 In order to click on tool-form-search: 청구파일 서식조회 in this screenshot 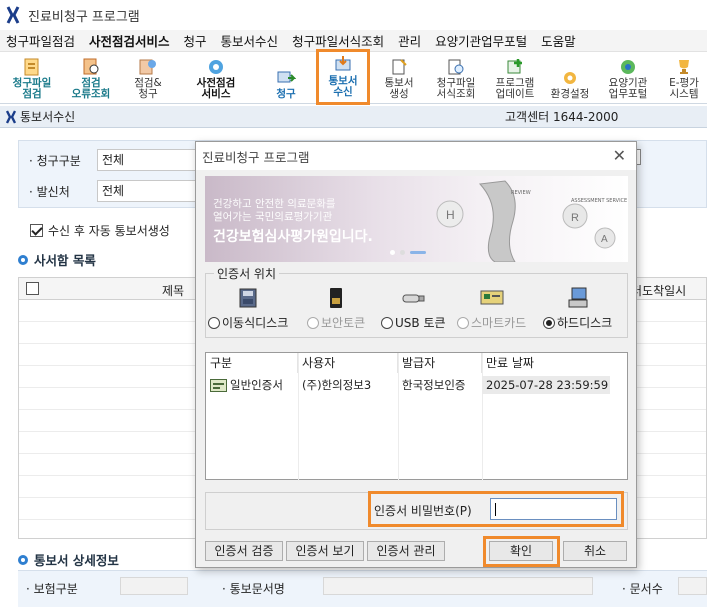, I will do `click(456, 78)`.